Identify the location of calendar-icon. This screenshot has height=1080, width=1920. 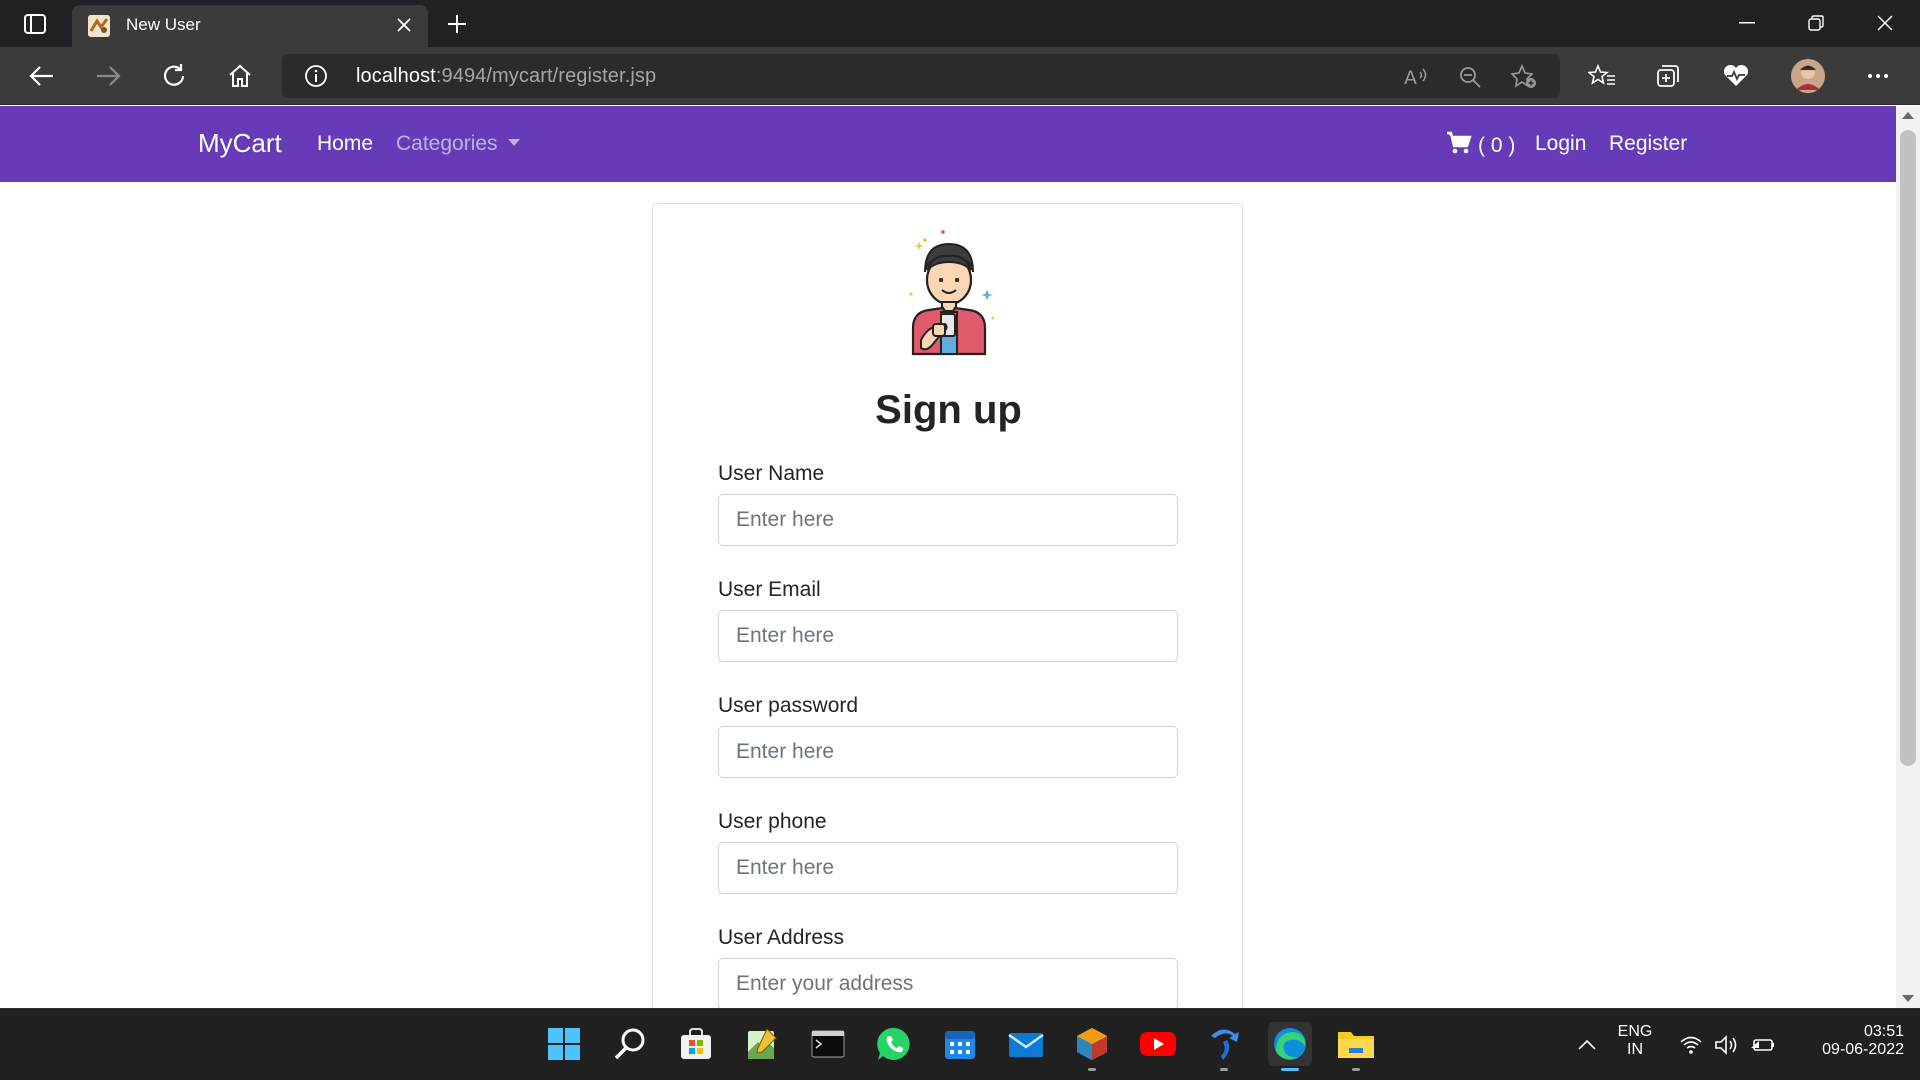
(960, 1044).